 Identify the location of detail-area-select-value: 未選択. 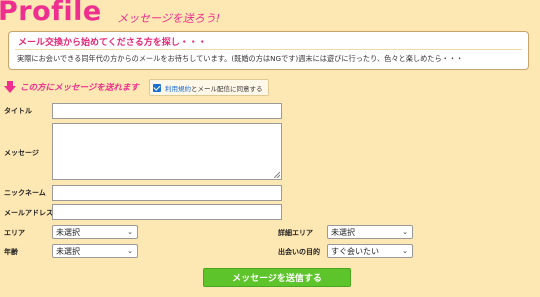
(343, 232).